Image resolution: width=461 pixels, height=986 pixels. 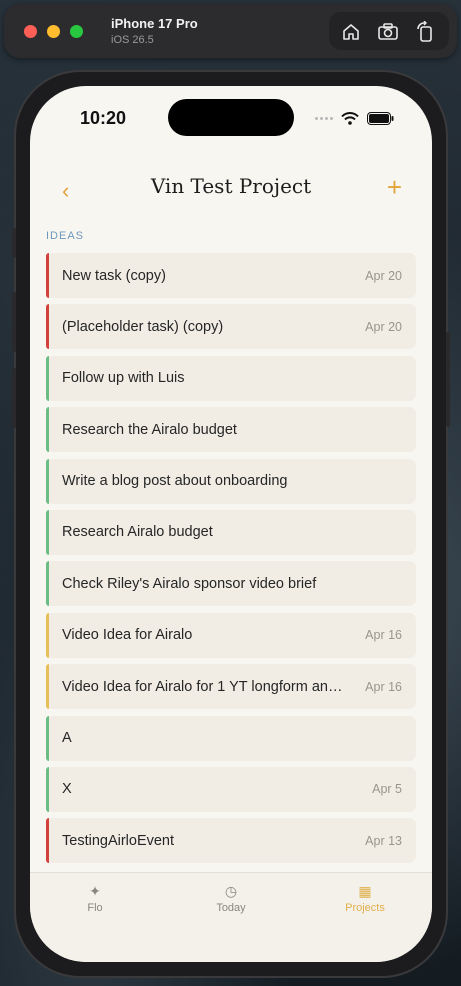 What do you see at coordinates (231, 917) in the screenshot?
I see `tab-bar: ✦ Flo ◷ Today ▦ Projects` at bounding box center [231, 917].